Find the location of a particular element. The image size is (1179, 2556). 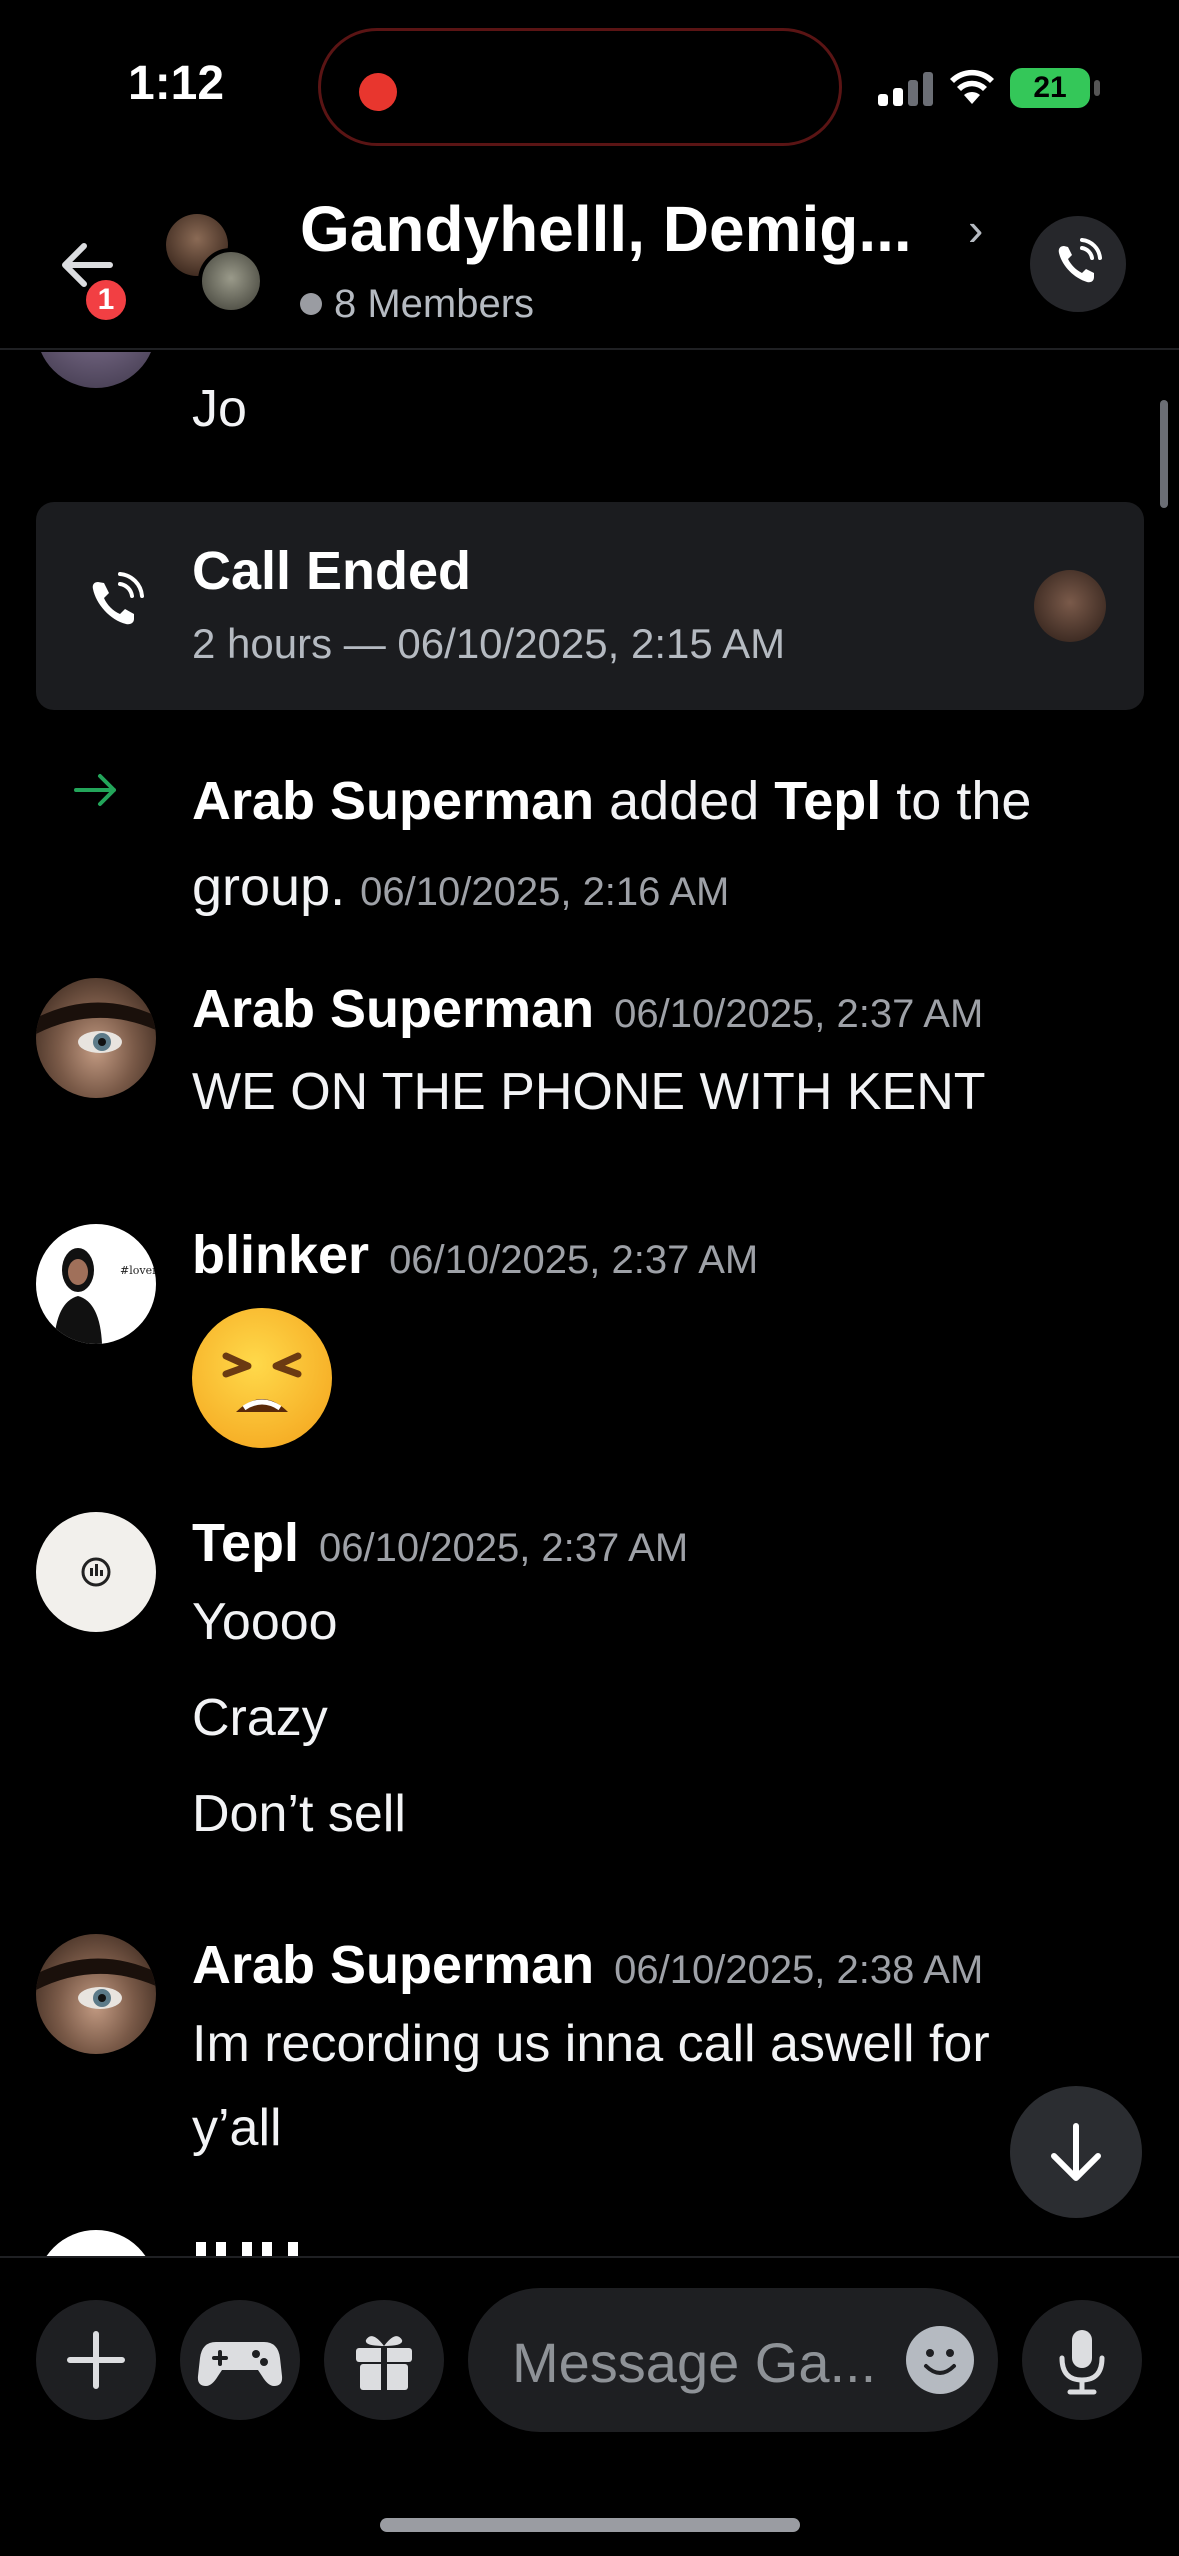

system-actor: Arab Superman is located at coordinates (393, 801).